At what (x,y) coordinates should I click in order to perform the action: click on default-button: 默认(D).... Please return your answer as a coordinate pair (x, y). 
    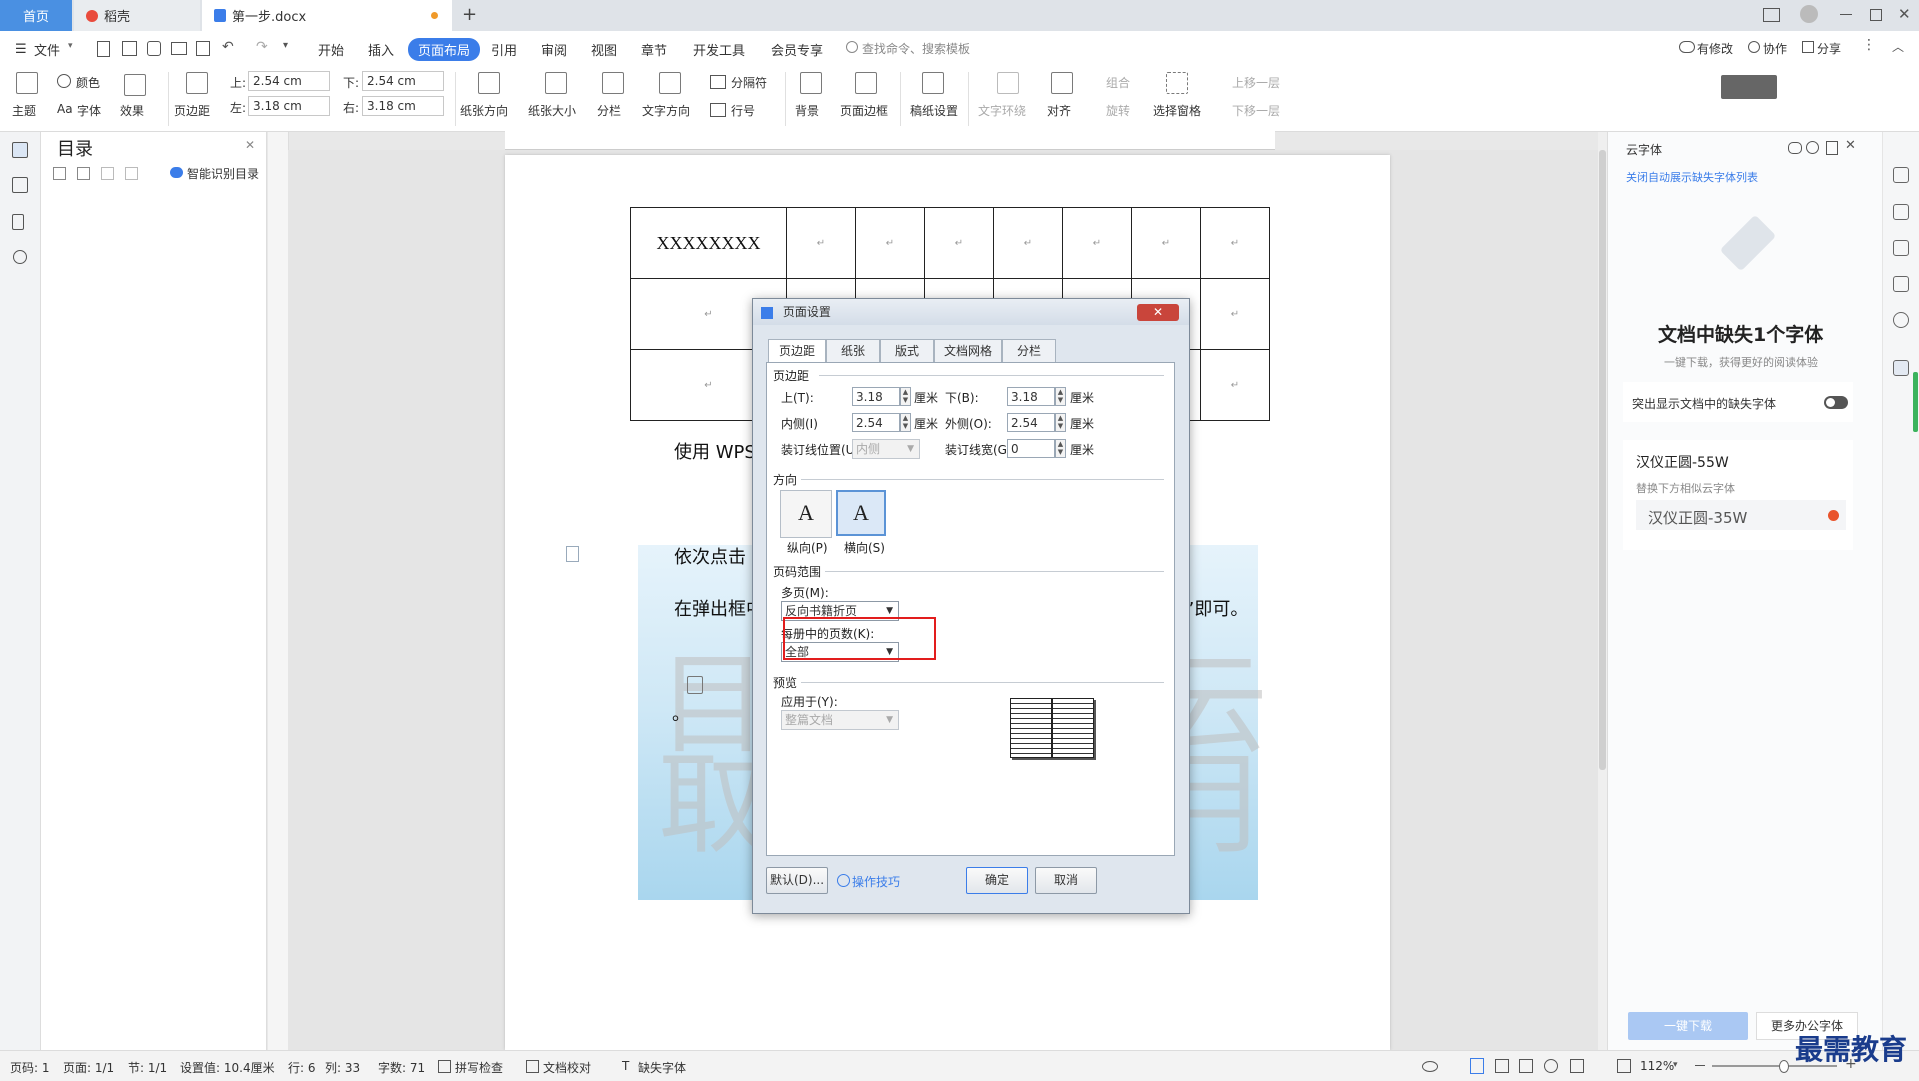
    Looking at the image, I should click on (797, 880).